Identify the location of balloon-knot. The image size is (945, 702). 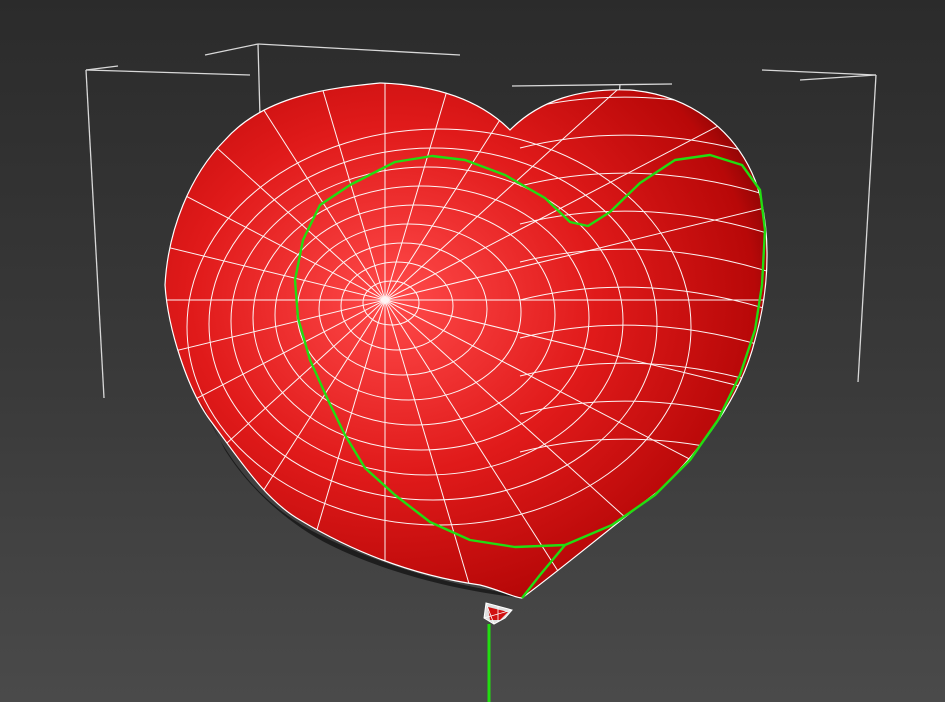
(498, 613).